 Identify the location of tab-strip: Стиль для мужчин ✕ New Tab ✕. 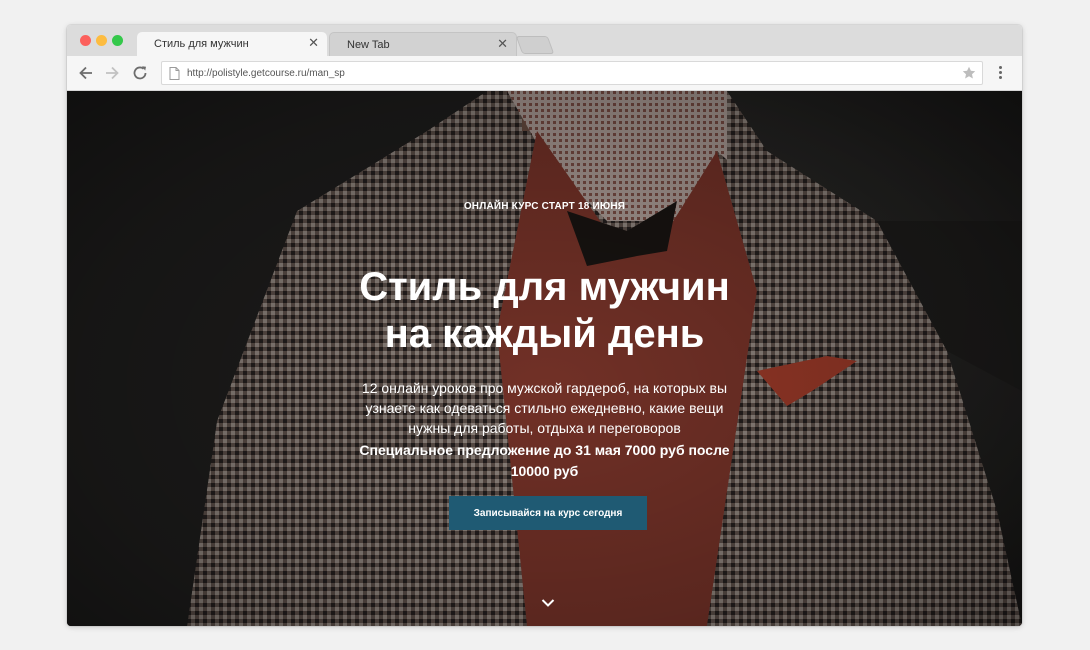
(544, 40).